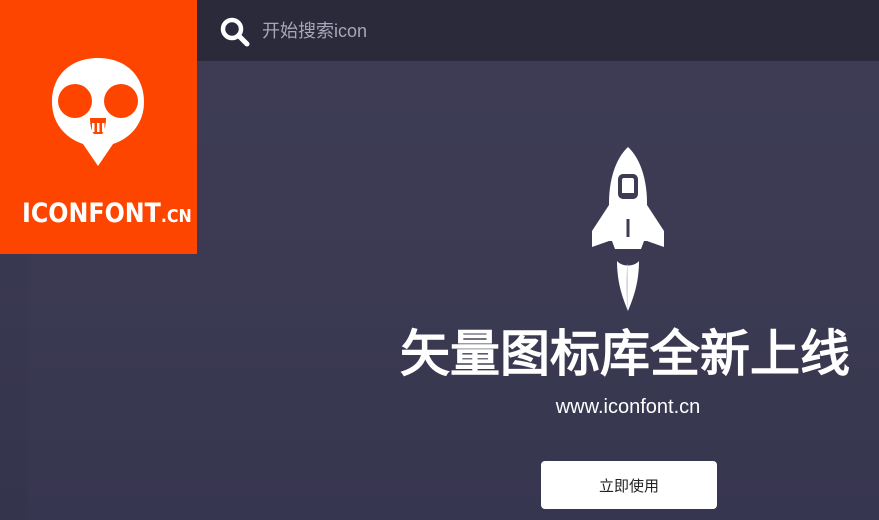 Image resolution: width=879 pixels, height=520 pixels. I want to click on iconfont-logo: ICONFONT.CN, so click(98, 127).